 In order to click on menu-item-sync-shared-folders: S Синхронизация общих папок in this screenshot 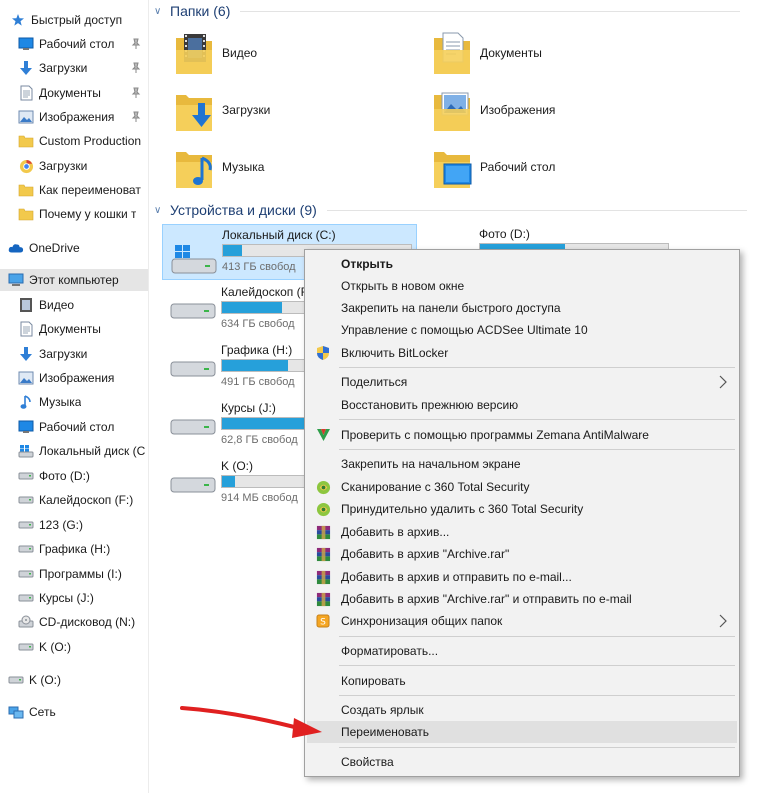, I will do `click(522, 621)`.